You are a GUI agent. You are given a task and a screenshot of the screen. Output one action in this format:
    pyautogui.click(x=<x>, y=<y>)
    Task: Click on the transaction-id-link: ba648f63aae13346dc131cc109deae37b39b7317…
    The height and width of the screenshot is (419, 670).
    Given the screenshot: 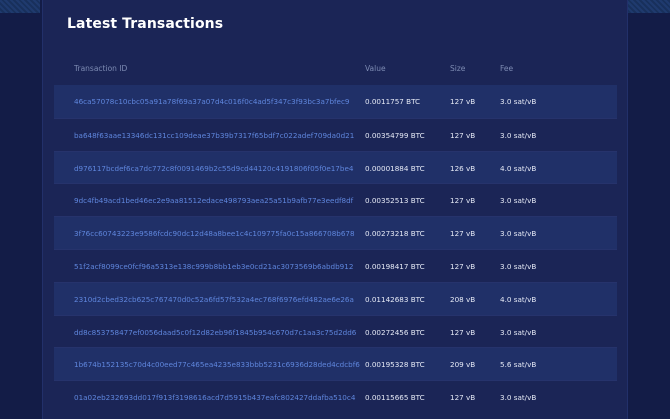 What is the action you would take?
    pyautogui.click(x=214, y=135)
    